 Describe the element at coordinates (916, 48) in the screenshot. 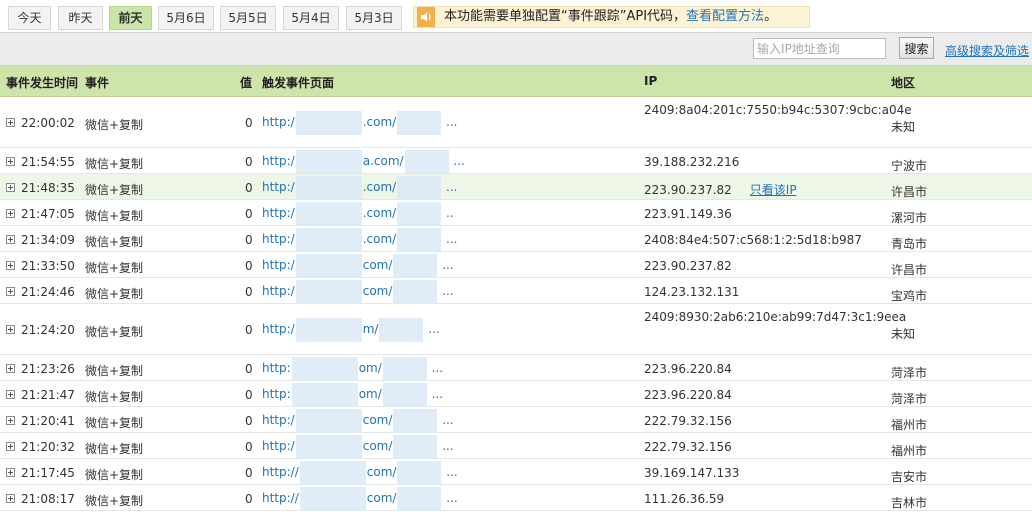

I see `search-button: 搜索` at that location.